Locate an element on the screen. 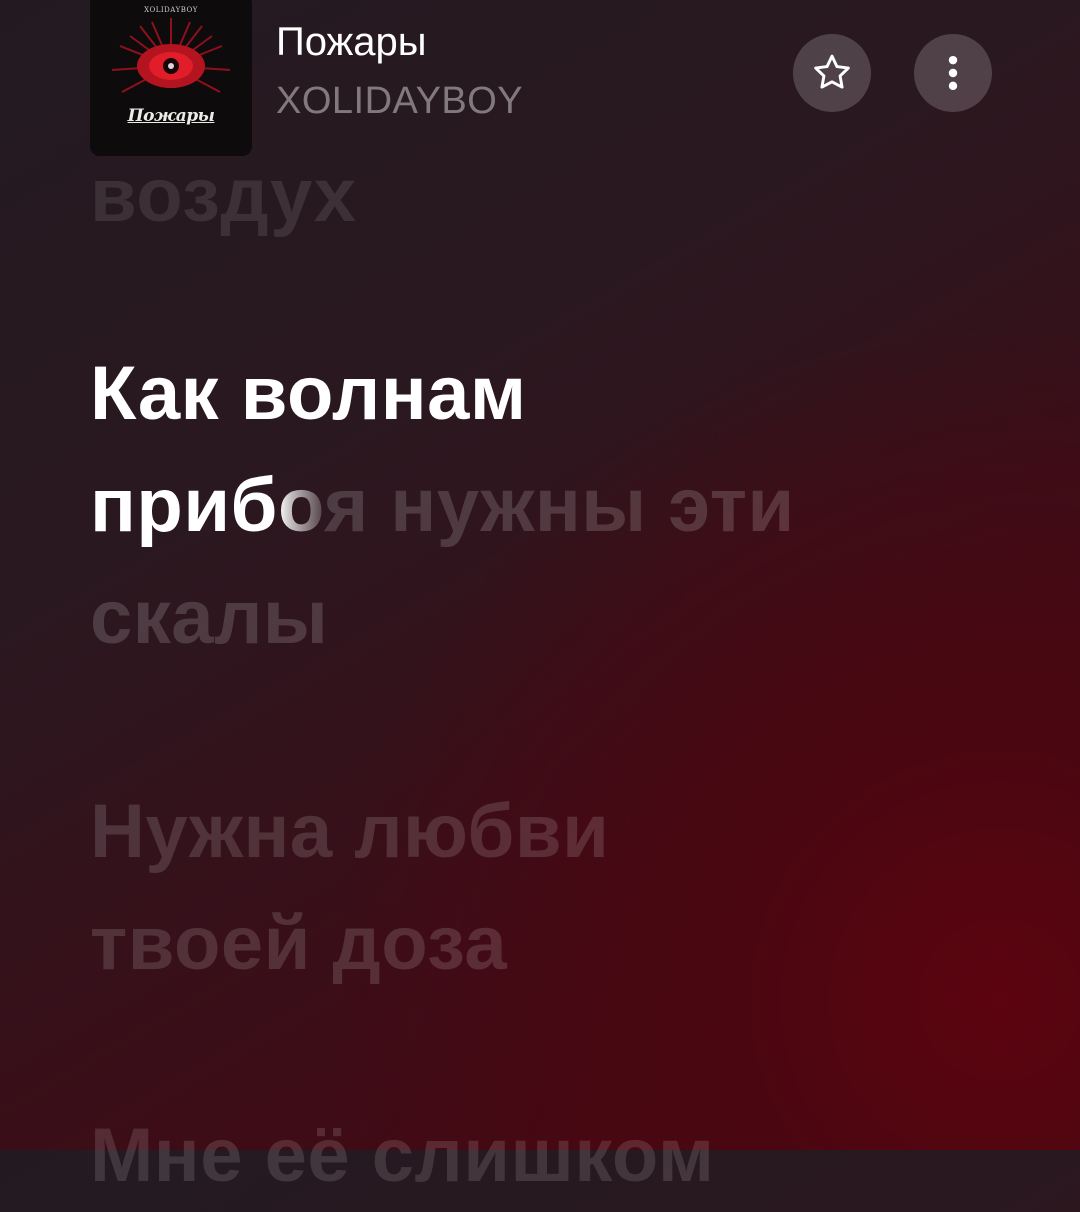 The width and height of the screenshot is (1080, 1212). lyric-unsung-part: я нужны эти is located at coordinates (559, 505).